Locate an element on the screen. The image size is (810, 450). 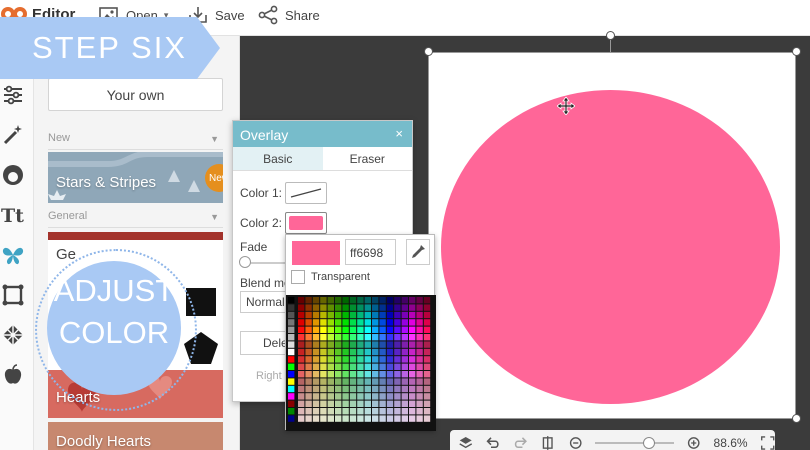
frame-icon is located at coordinates (13, 295).